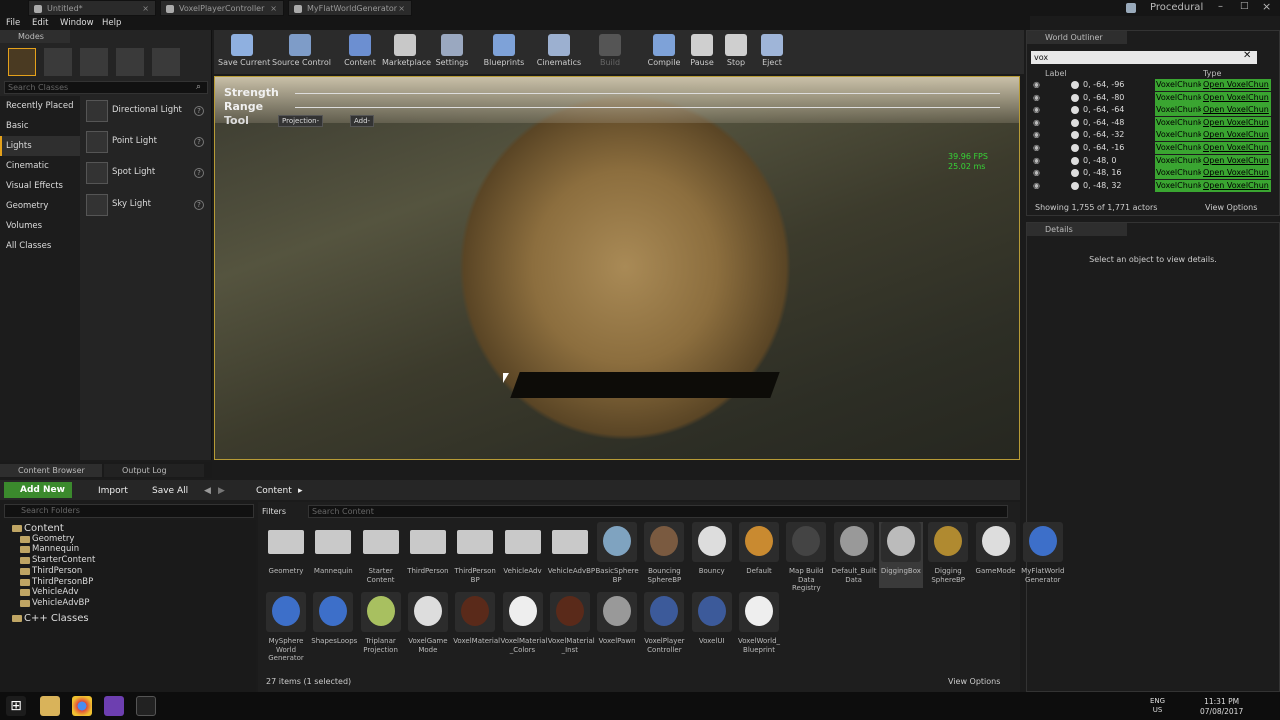  Describe the element at coordinates (1221, 707) in the screenshot. I see `clock: 11:31 PM 07/08/2017` at that location.